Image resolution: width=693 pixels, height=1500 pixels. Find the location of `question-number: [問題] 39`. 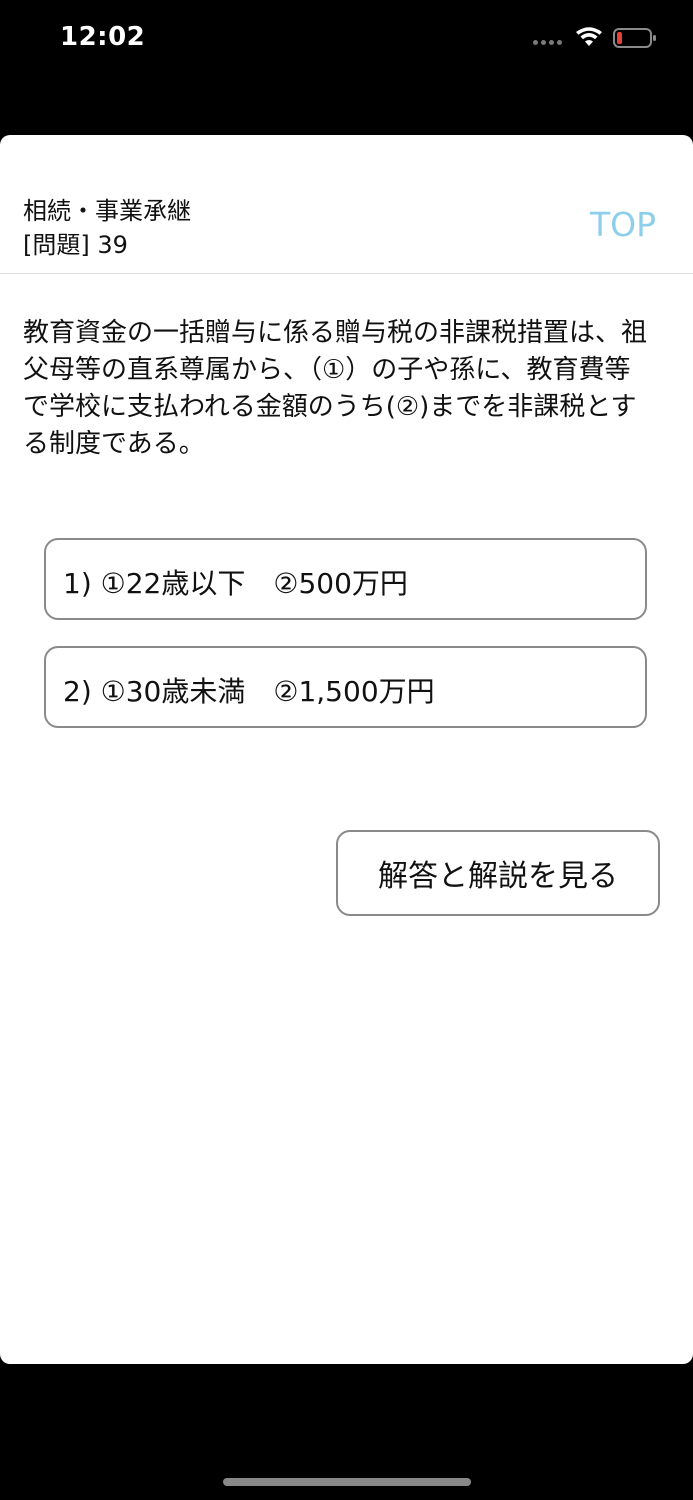

question-number: [問題] 39 is located at coordinates (75, 245).